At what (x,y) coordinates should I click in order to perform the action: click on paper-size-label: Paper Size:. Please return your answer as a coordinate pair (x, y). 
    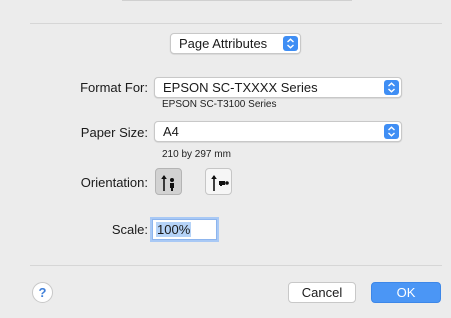
    Looking at the image, I should click on (114, 132).